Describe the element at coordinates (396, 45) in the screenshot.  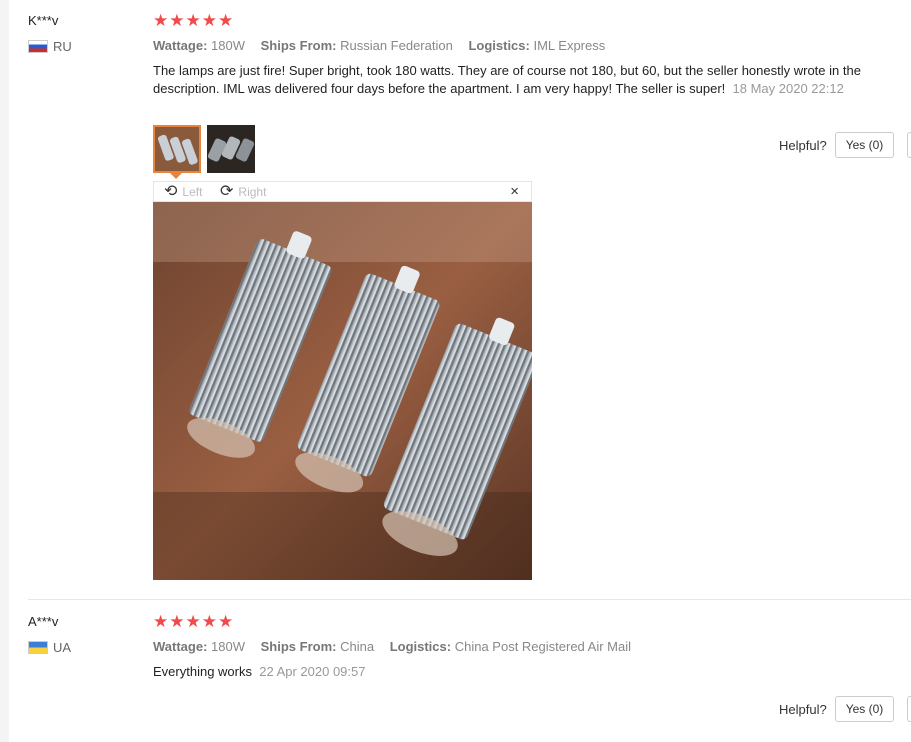
I see `attr-value: Russian Federation` at that location.